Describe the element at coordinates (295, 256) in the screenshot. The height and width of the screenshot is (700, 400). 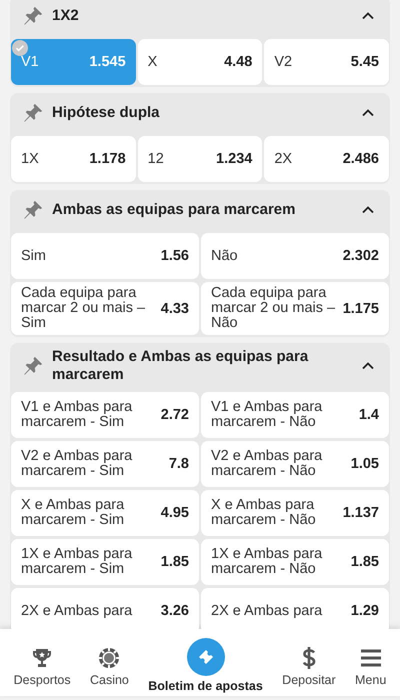
I see `odds-button: Não 2.302` at that location.